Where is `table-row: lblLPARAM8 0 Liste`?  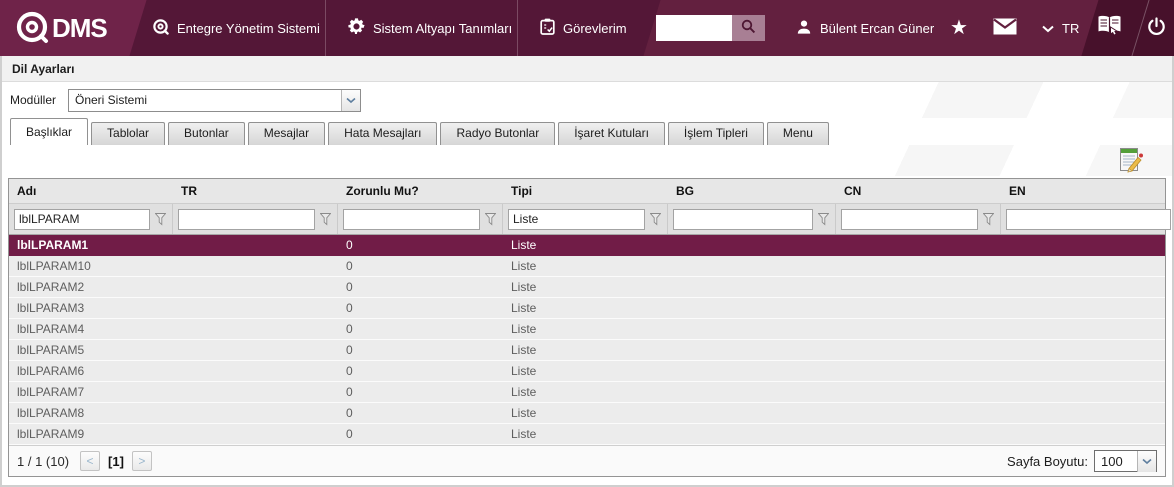 table-row: lblLPARAM8 0 Liste is located at coordinates (587, 413).